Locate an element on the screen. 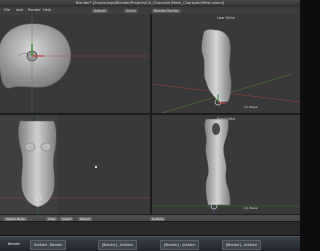  timeline-panel is located at coordinates (150, 228).